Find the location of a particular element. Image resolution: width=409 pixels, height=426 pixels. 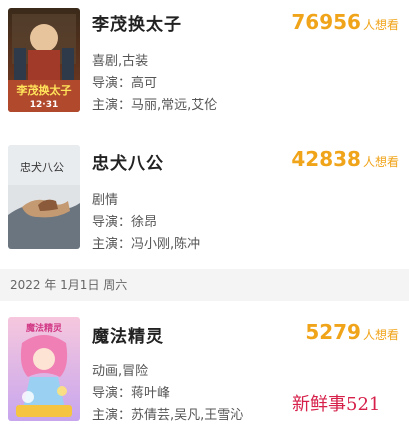

want-count-number: 76956 is located at coordinates (326, 22).